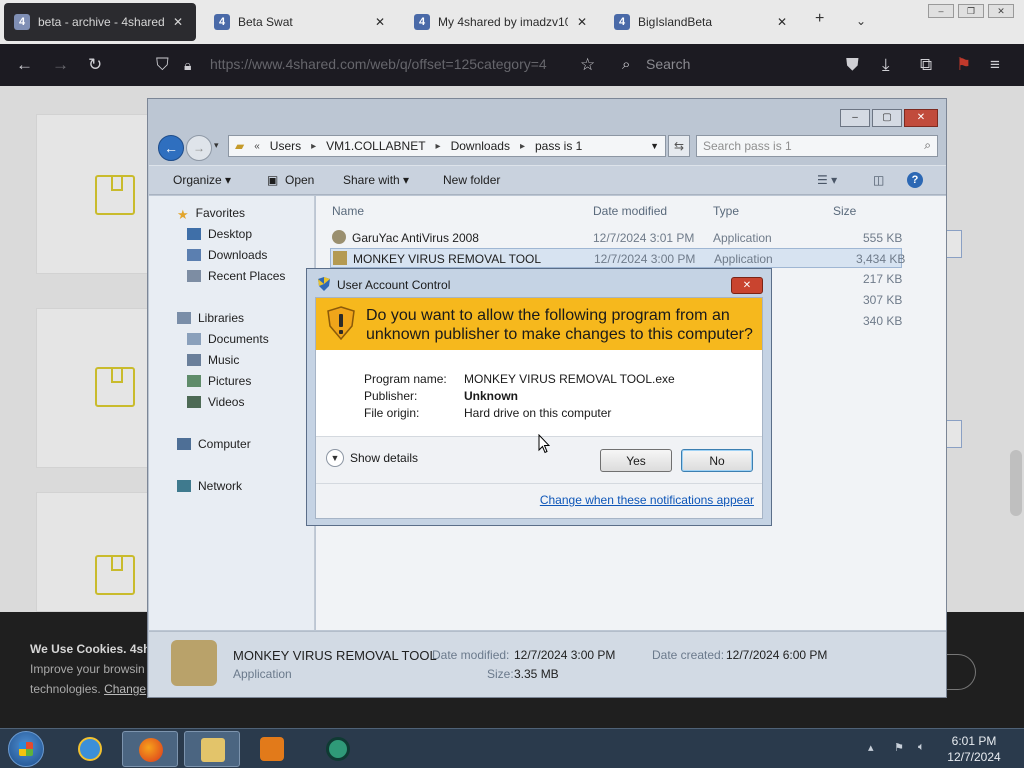  I want to click on share-with-button: Share with ▾, so click(376, 180).